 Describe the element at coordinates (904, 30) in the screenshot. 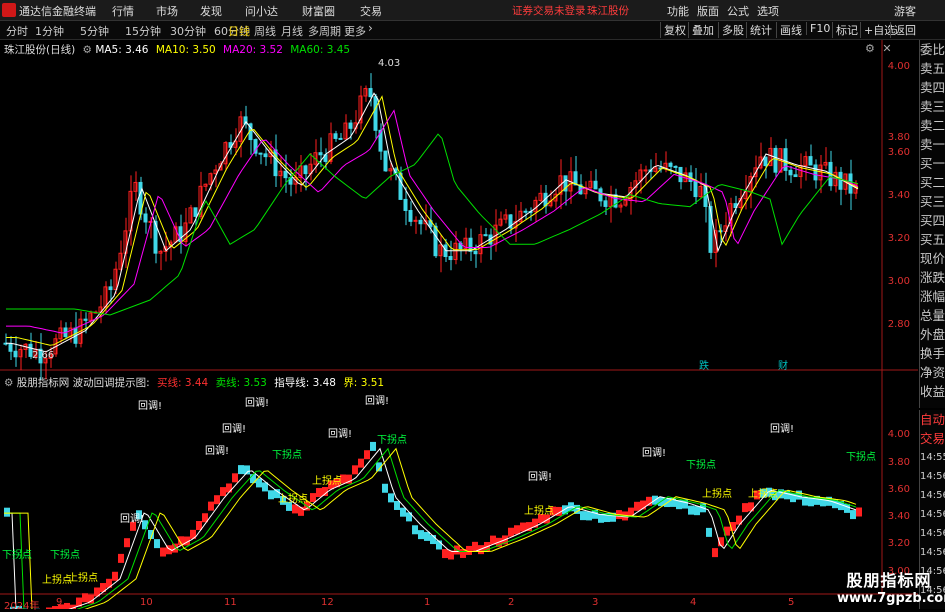

I see `back-button: 返回` at that location.